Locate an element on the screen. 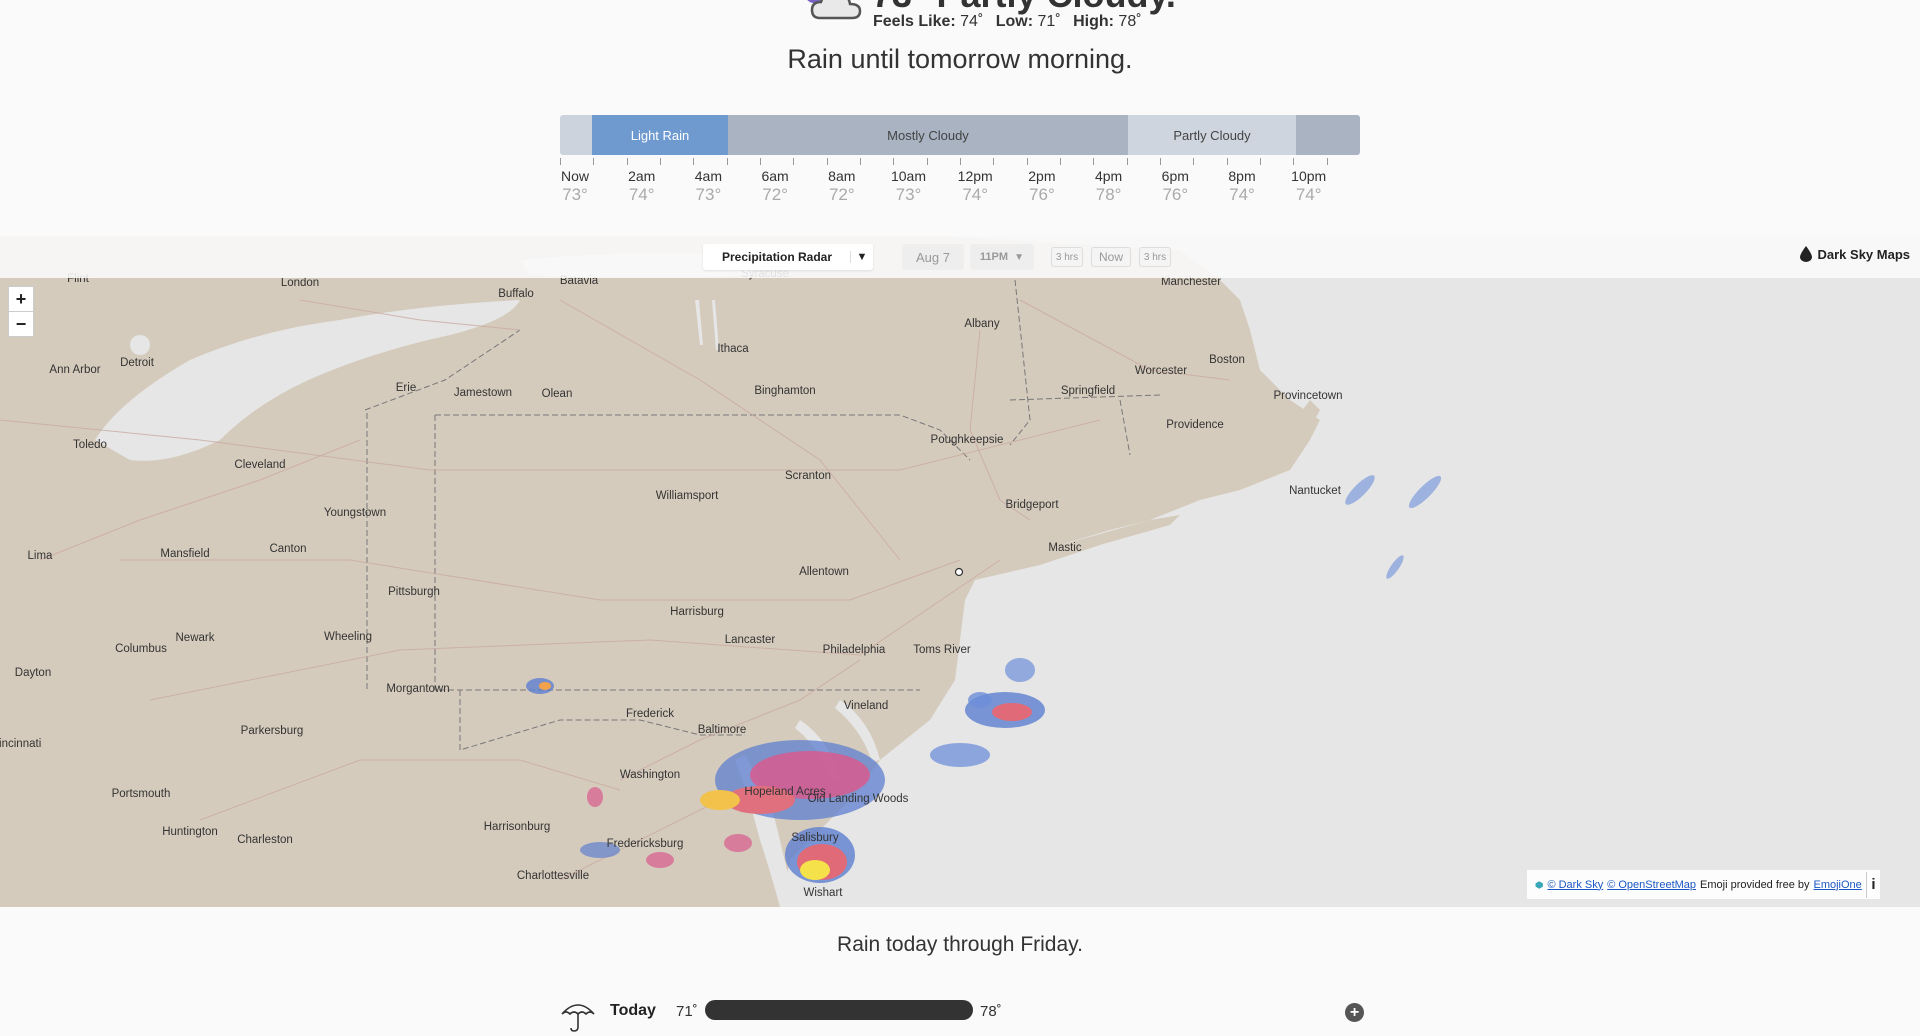 Image resolution: width=1920 pixels, height=1036 pixels. day-high-temp: 78˚ is located at coordinates (991, 1011).